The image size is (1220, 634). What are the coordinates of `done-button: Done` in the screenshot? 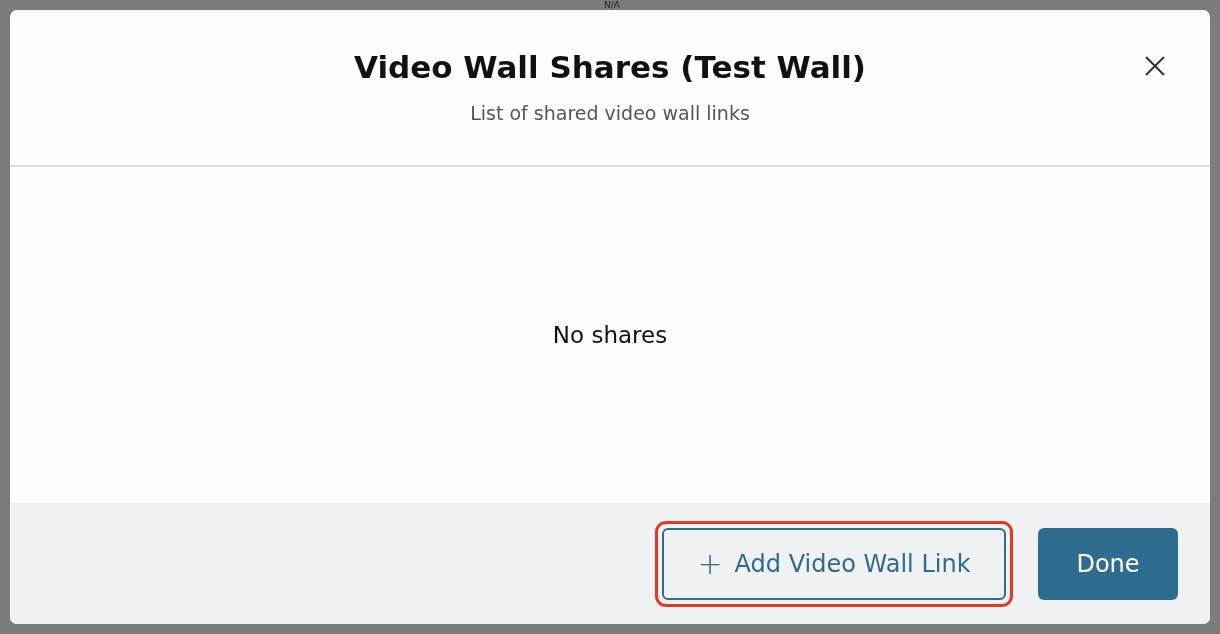 It's located at (1108, 563).